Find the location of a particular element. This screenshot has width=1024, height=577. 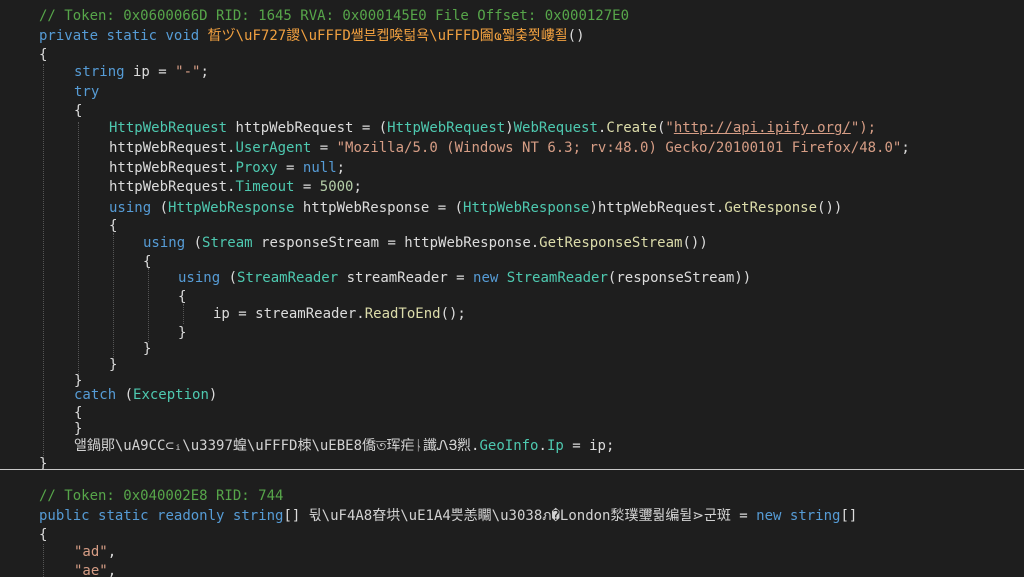

property-name: GeoInfo is located at coordinates (508, 446).